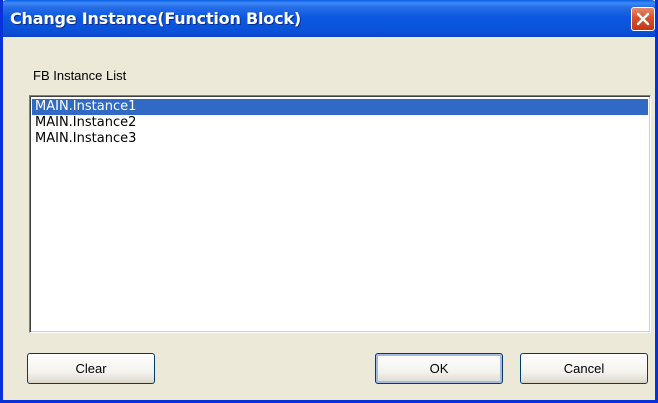 Image resolution: width=658 pixels, height=403 pixels. Describe the element at coordinates (329, 18) in the screenshot. I see `title-bar: Change Instance(Function Block)` at that location.